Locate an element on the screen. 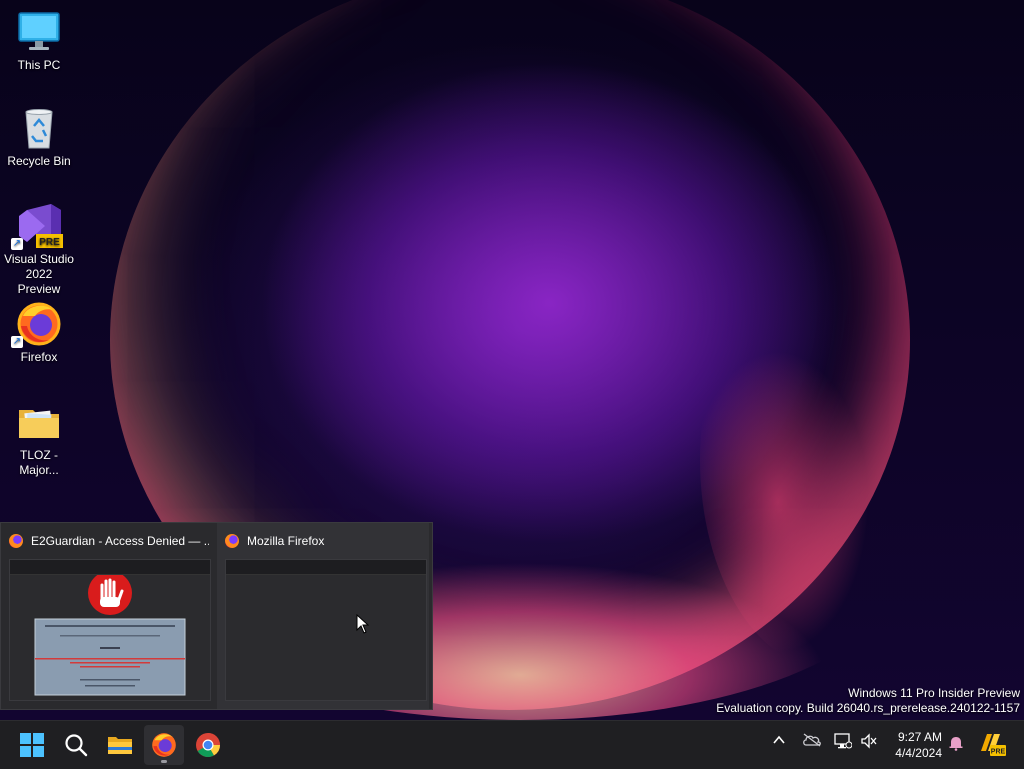 The height and width of the screenshot is (769, 1024). desktop-icon-firefox: ↗ Firefox is located at coordinates (39, 333).